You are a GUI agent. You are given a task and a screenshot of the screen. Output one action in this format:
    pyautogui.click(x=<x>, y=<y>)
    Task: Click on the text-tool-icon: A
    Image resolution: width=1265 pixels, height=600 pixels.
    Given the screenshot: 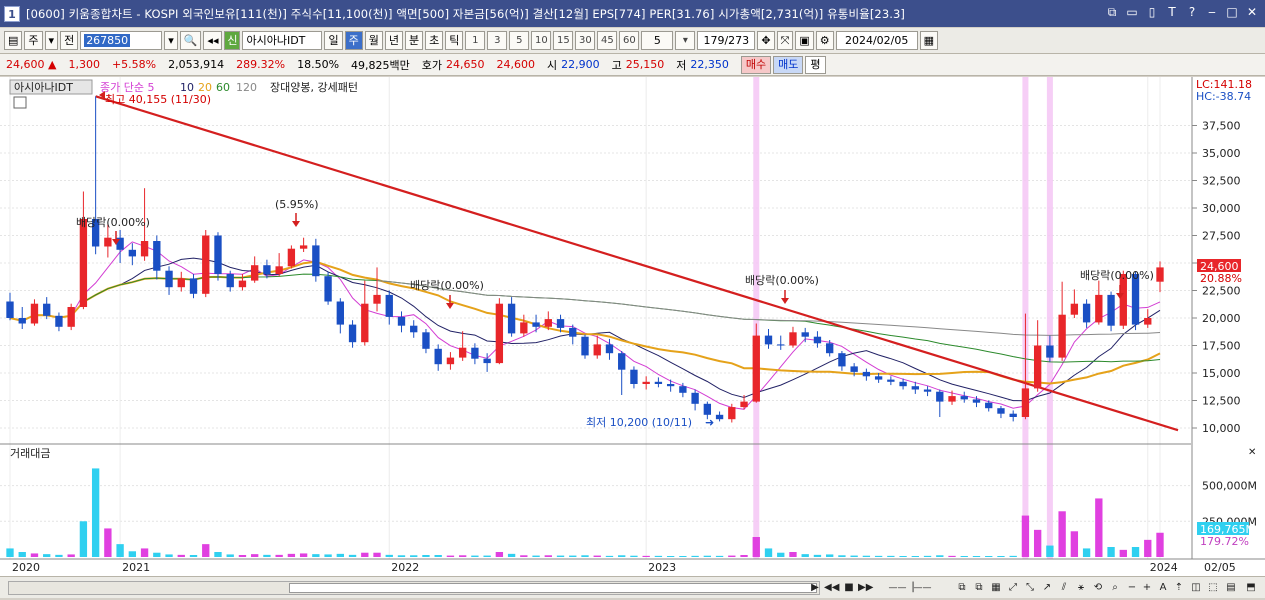 What is the action you would take?
    pyautogui.click(x=1163, y=588)
    